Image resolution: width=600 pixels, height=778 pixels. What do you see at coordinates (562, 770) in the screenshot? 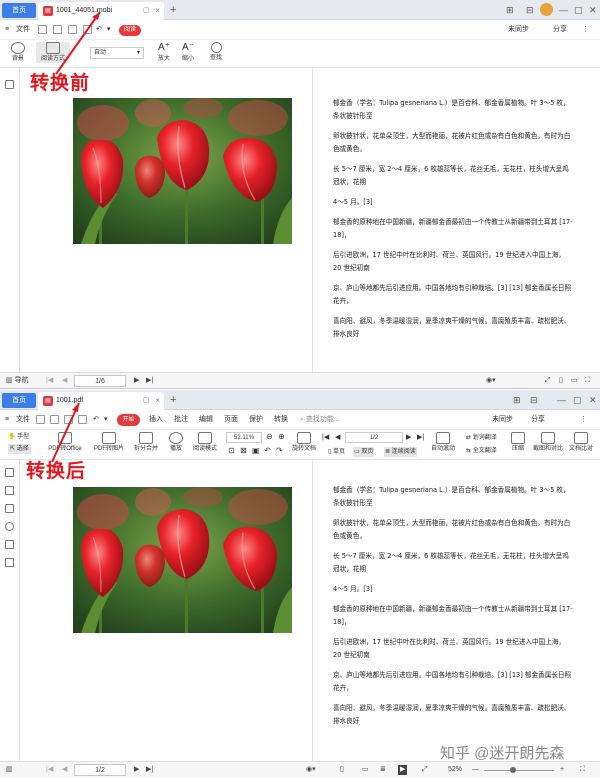
I see `zoom-in-icon: +` at bounding box center [562, 770].